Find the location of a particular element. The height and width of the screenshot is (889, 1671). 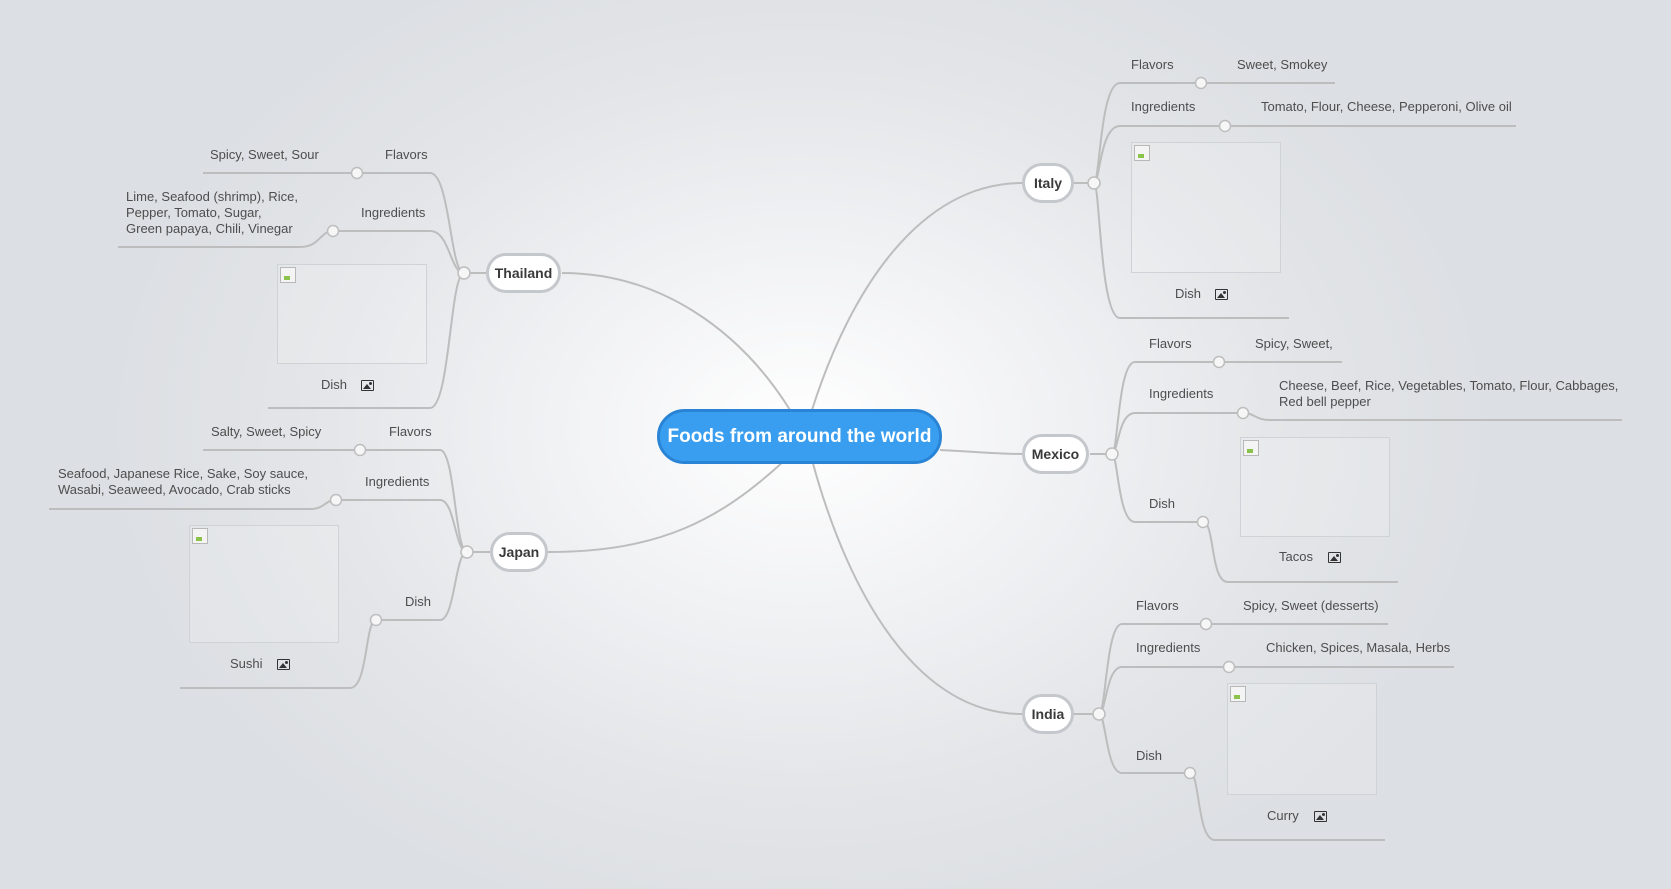

node-thailand-label: Thailand is located at coordinates (523, 273).